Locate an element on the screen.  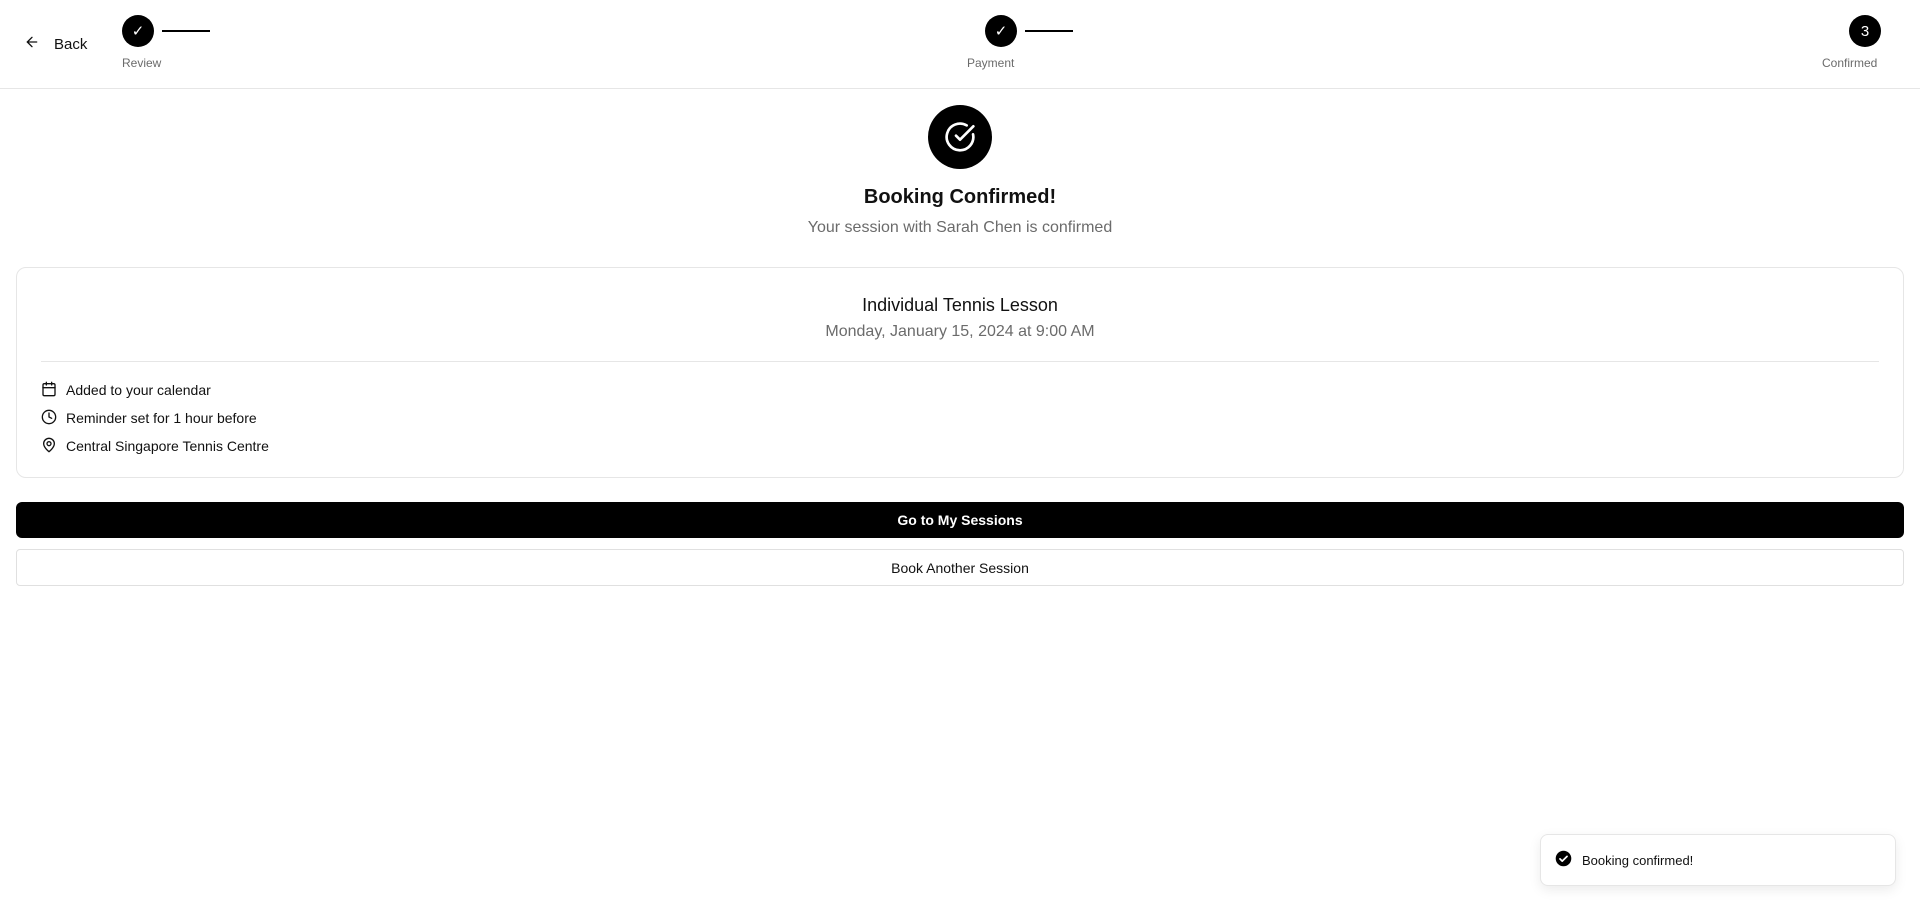
back-button: Back is located at coordinates (55, 44).